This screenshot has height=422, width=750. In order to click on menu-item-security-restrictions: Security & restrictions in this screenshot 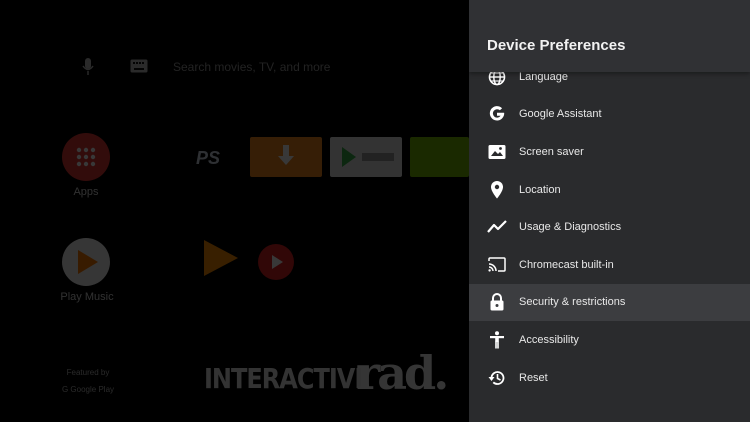, I will do `click(609, 302)`.